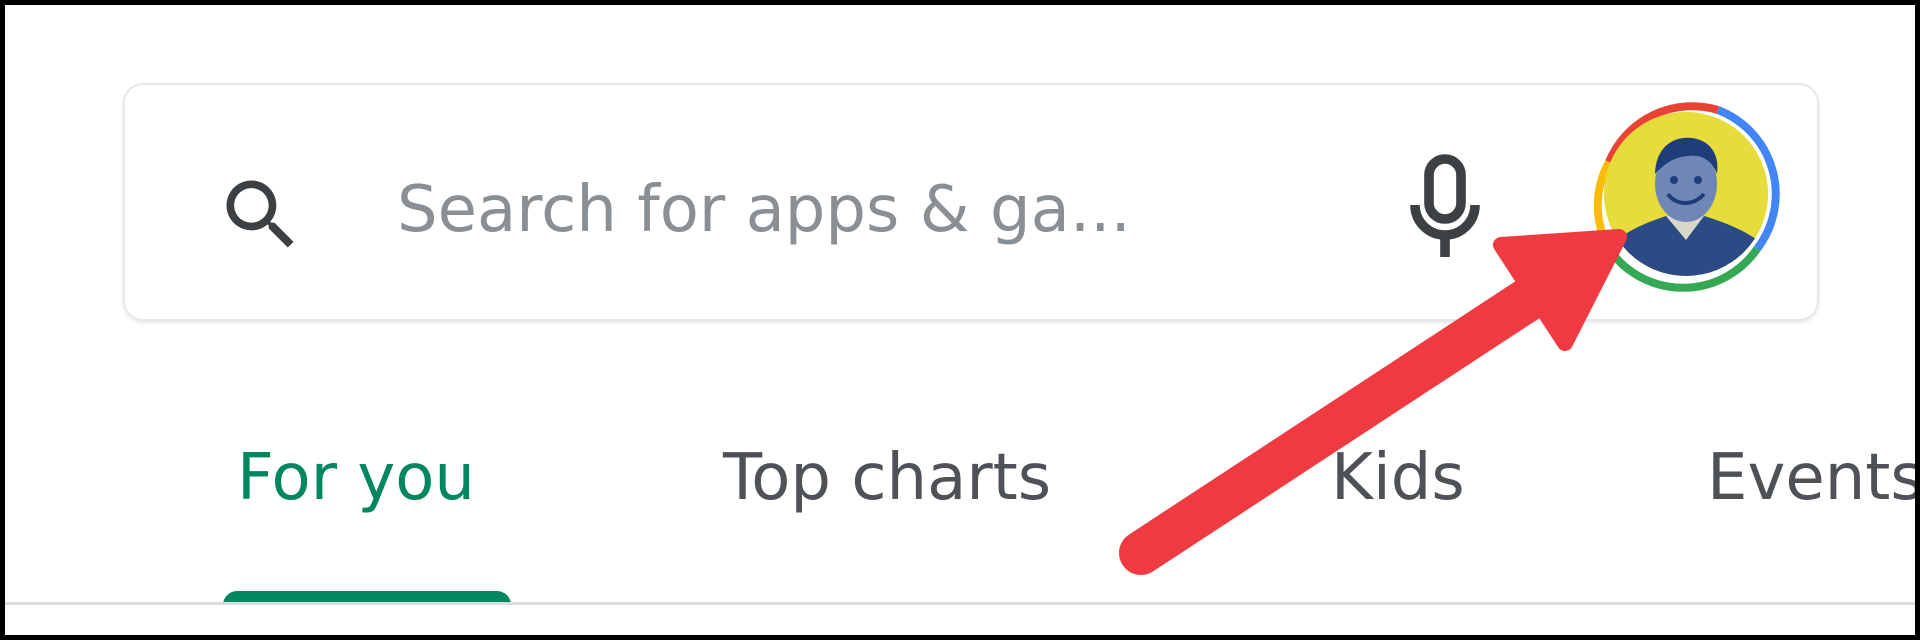 The width and height of the screenshot is (1920, 640). I want to click on tab-kids: Kids, so click(1398, 478).